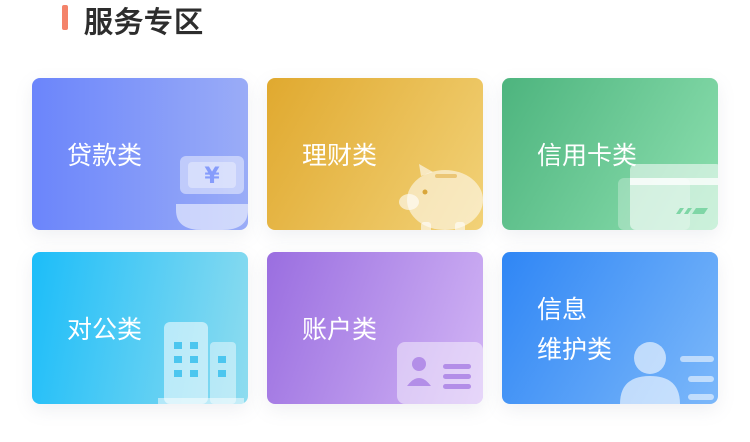 This screenshot has height=442, width=750. I want to click on service-label-account: 账户类, so click(340, 329).